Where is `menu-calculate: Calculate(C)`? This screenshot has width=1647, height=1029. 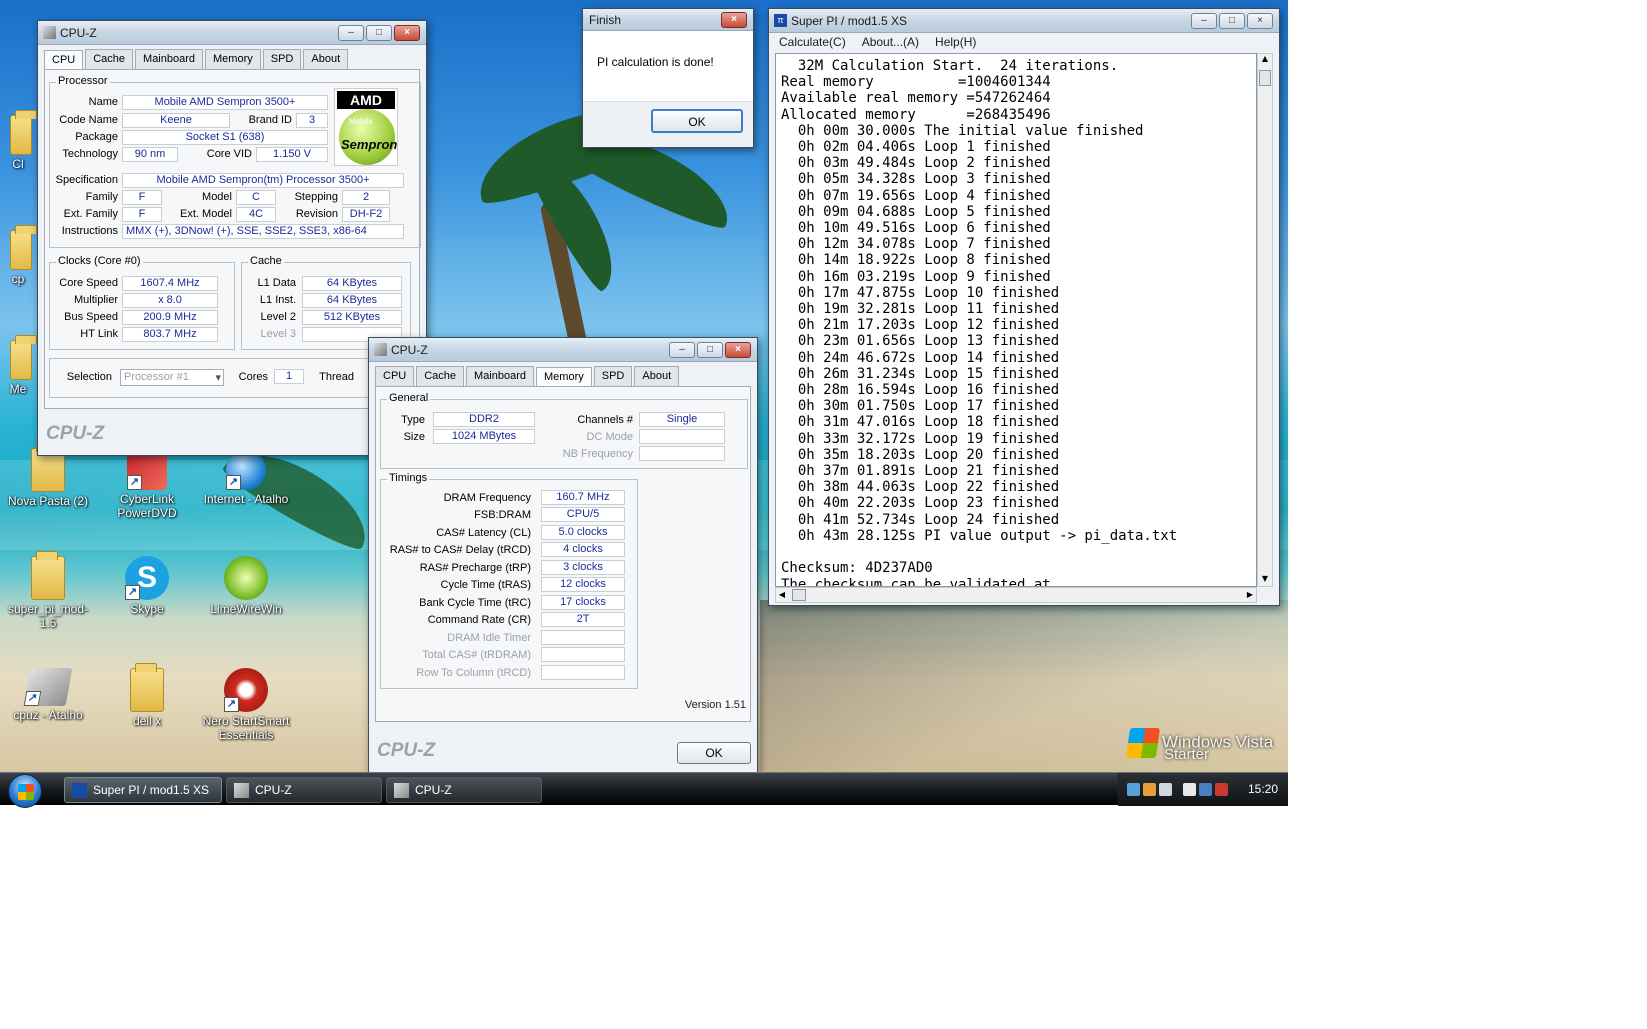
menu-calculate: Calculate(C) is located at coordinates (812, 43).